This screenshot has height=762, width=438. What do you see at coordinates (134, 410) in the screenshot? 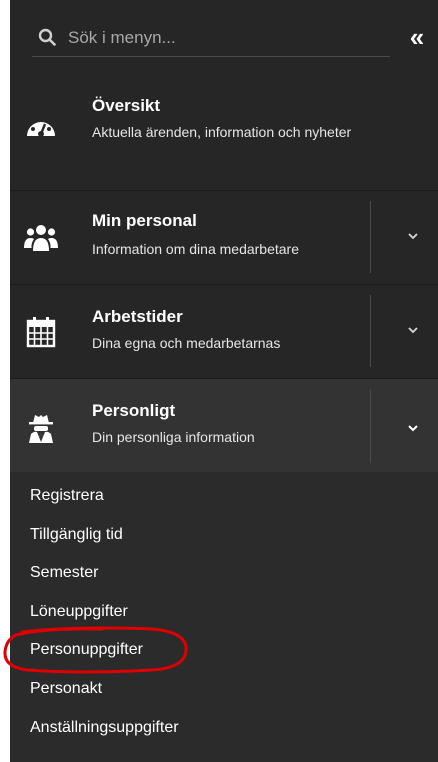
I see `section-title: Personligt` at bounding box center [134, 410].